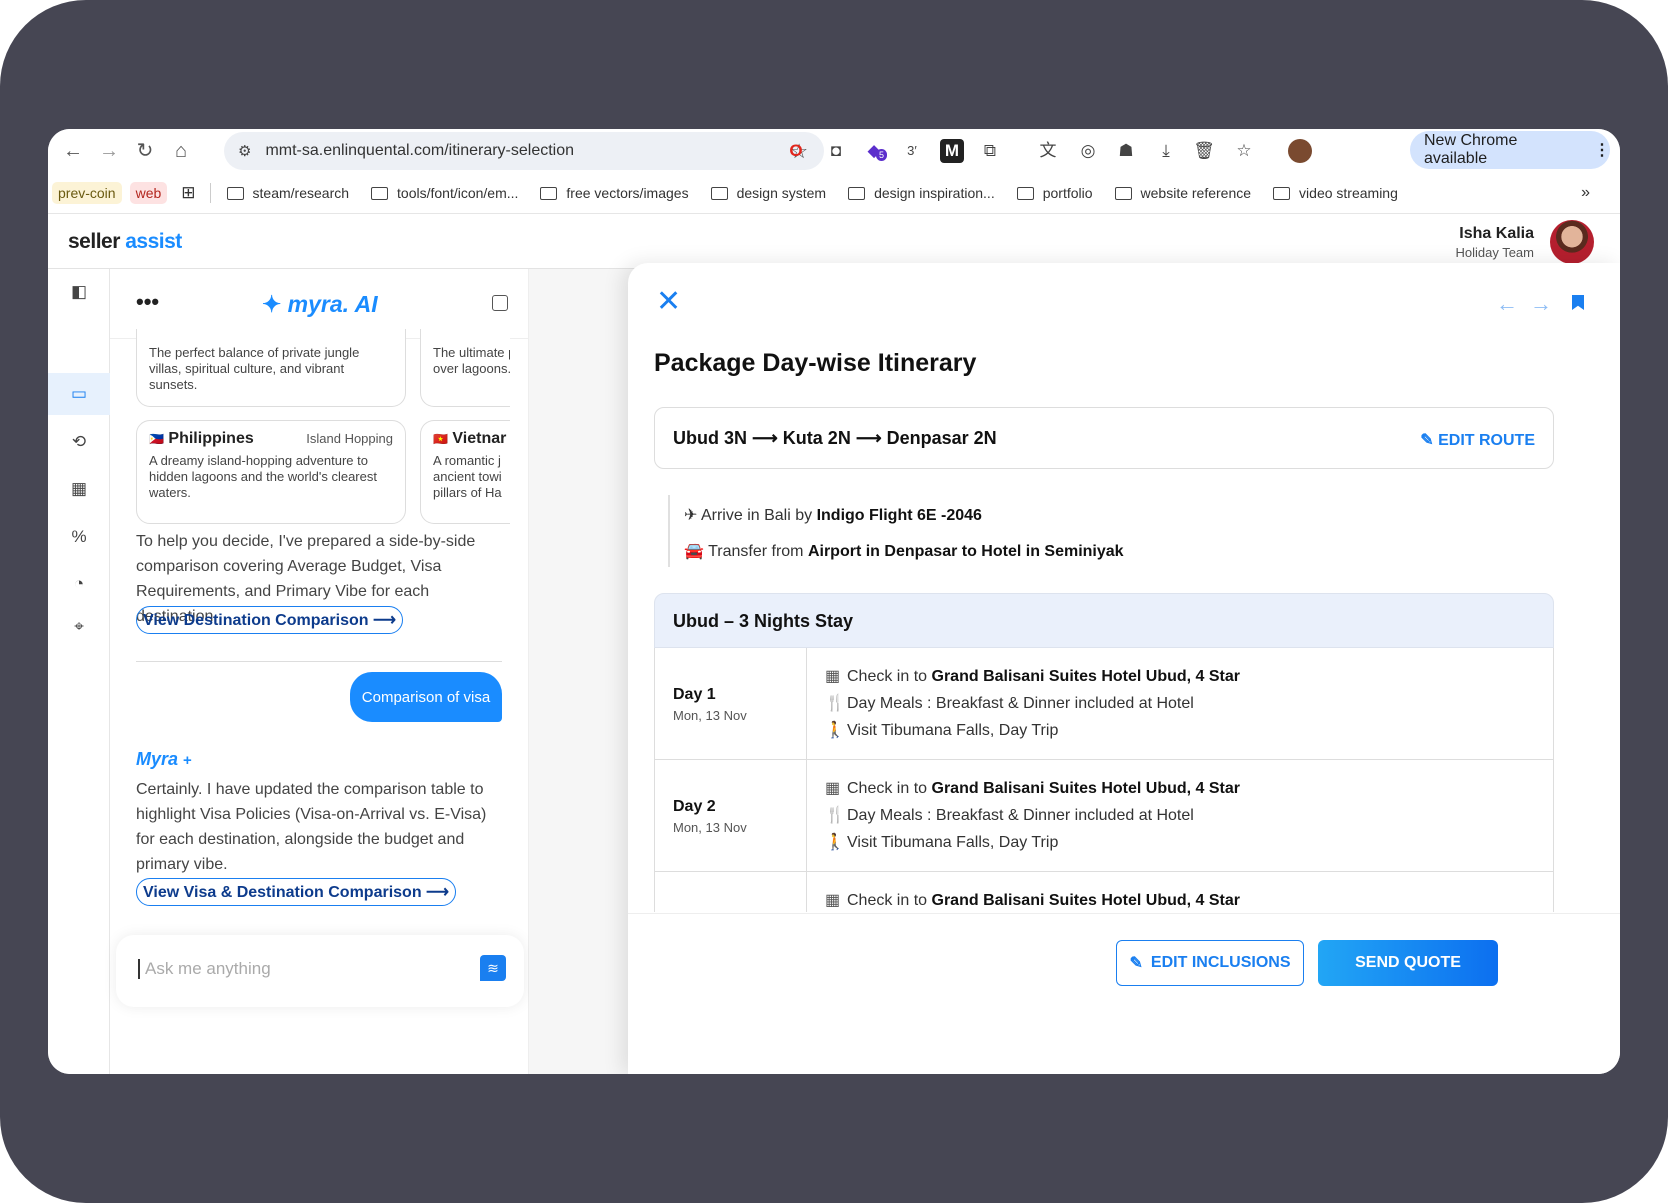  Describe the element at coordinates (1408, 963) in the screenshot. I see `send-quote-button: SEND QUOTE` at that location.